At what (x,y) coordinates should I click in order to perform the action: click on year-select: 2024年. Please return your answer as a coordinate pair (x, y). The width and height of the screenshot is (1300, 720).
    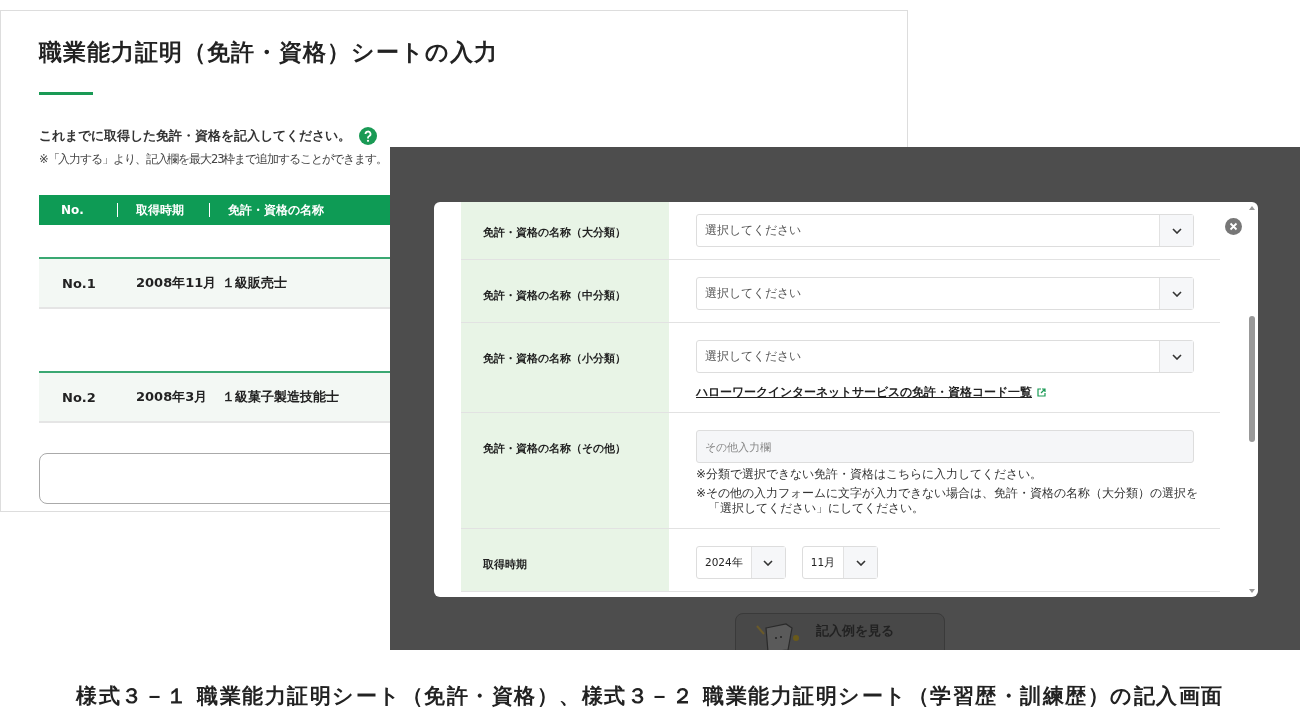
    Looking at the image, I should click on (741, 562).